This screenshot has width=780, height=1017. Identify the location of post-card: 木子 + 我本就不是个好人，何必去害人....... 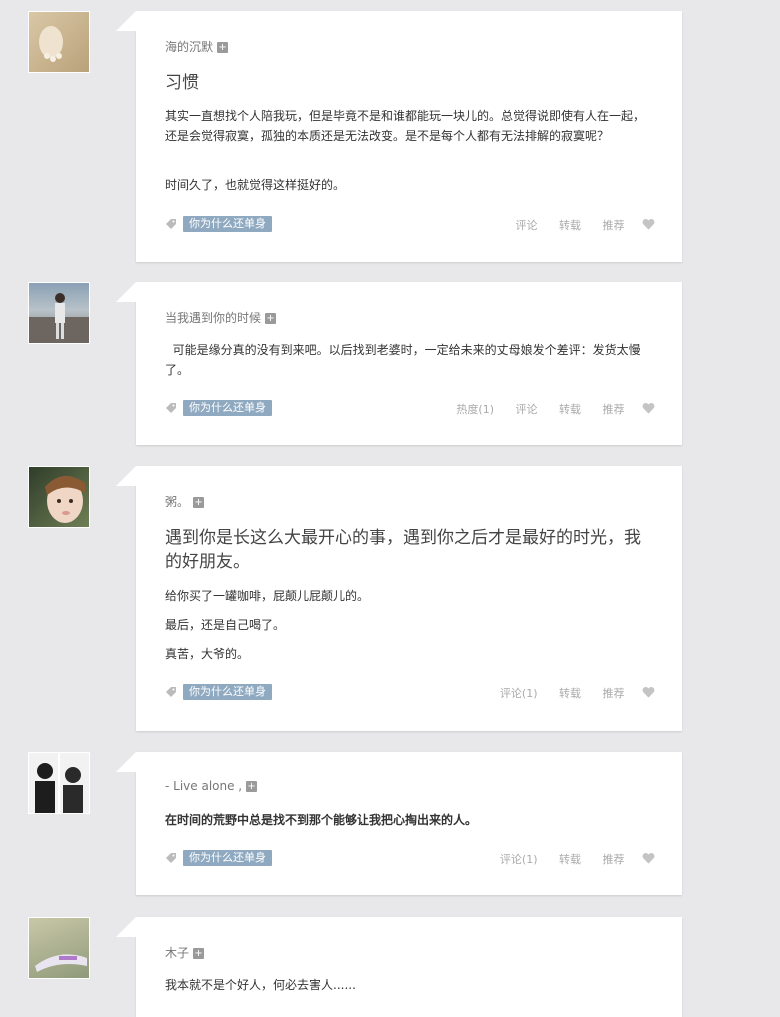
(399, 967).